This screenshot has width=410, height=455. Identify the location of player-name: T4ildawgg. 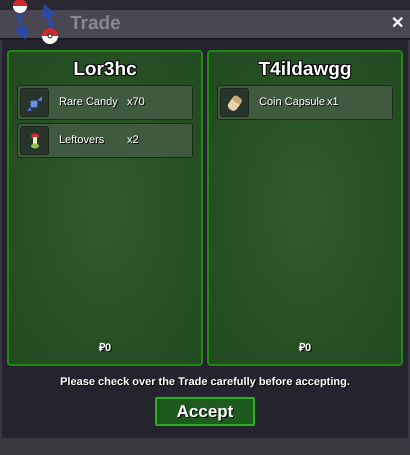
(305, 70).